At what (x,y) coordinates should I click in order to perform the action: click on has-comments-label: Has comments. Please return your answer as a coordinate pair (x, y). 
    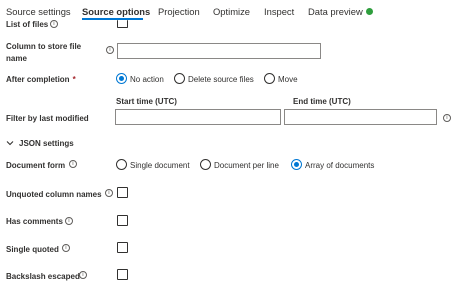
    Looking at the image, I should click on (34, 221).